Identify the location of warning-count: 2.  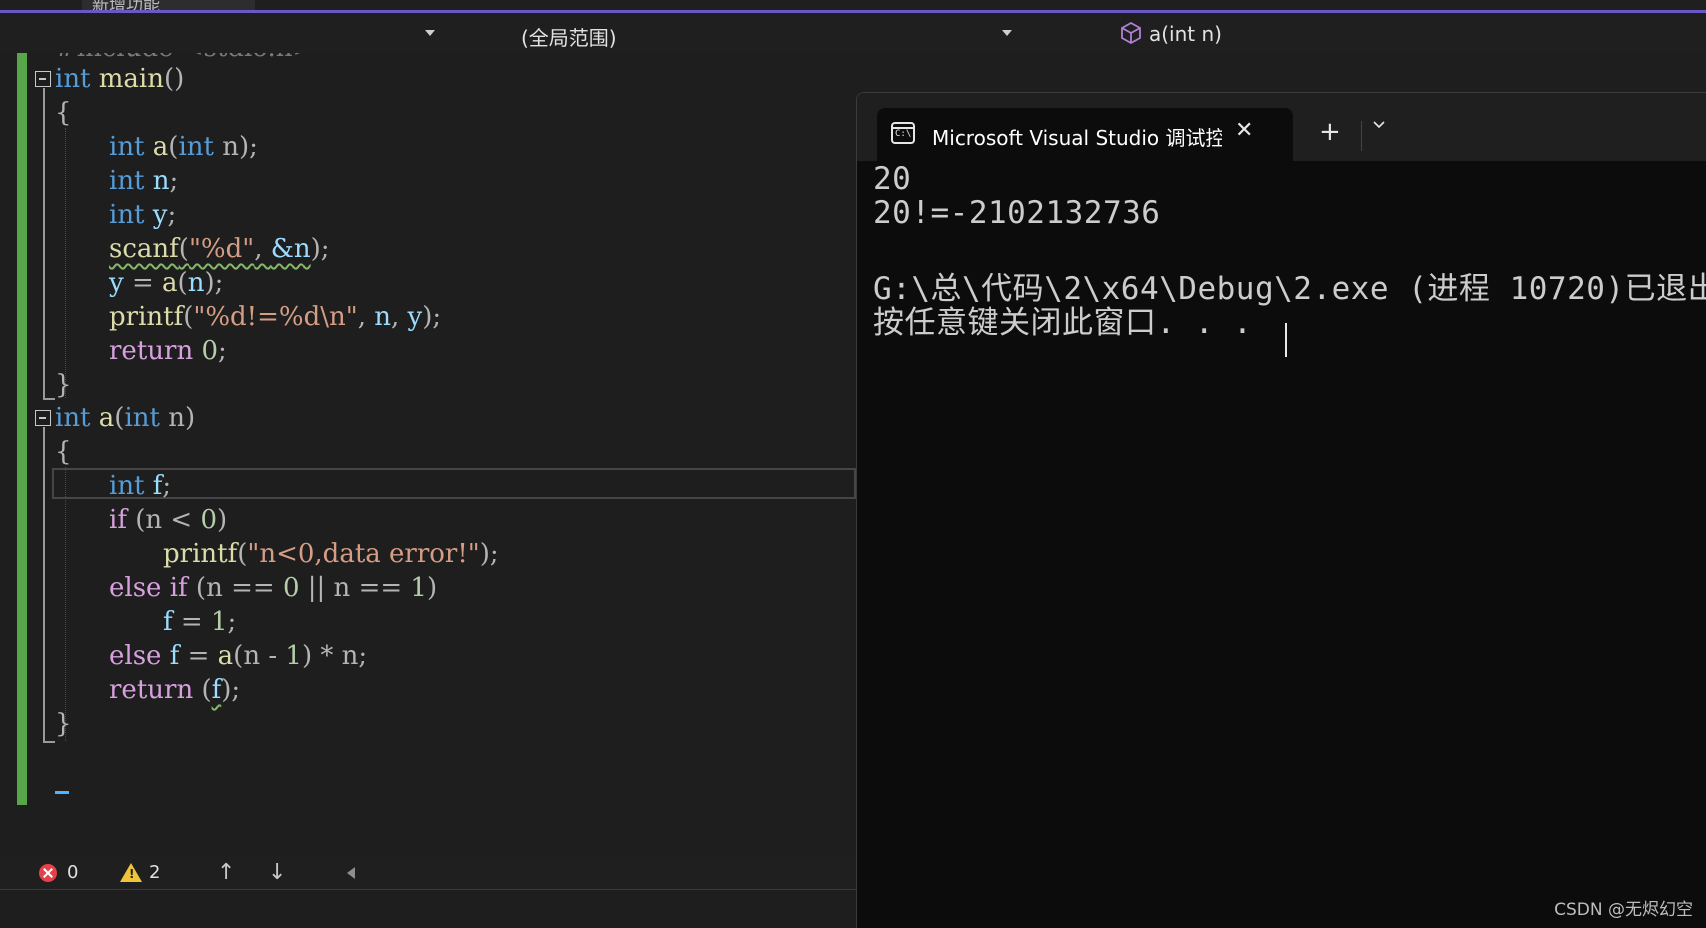
(154, 872).